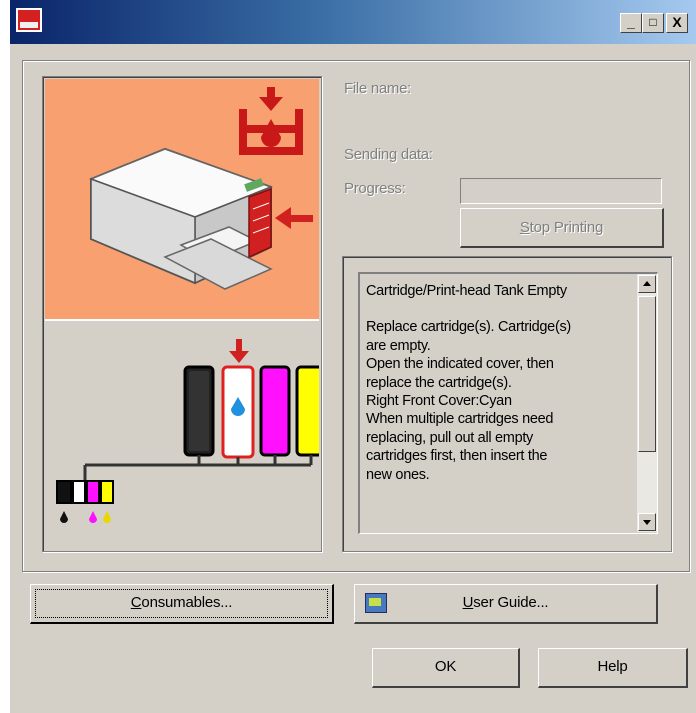 The height and width of the screenshot is (713, 696). I want to click on message-line: are empty., so click(398, 345).